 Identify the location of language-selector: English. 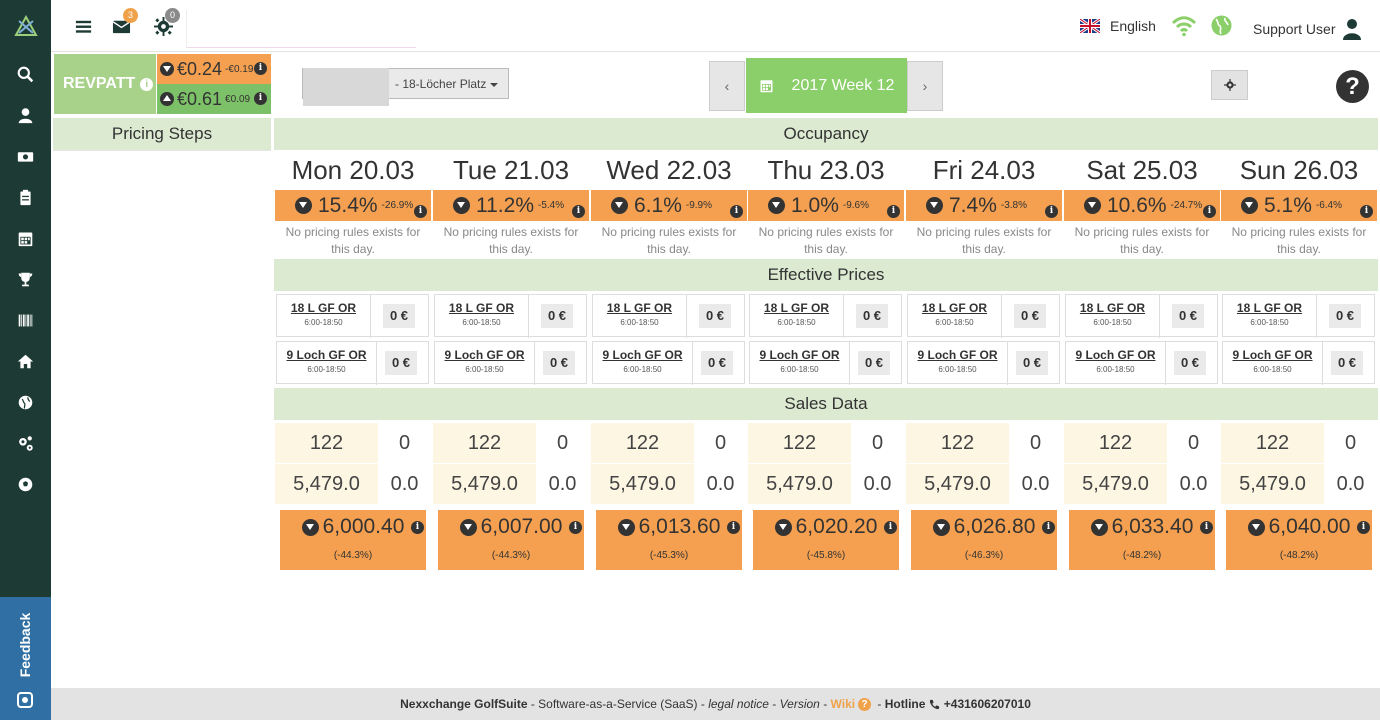
(1118, 26).